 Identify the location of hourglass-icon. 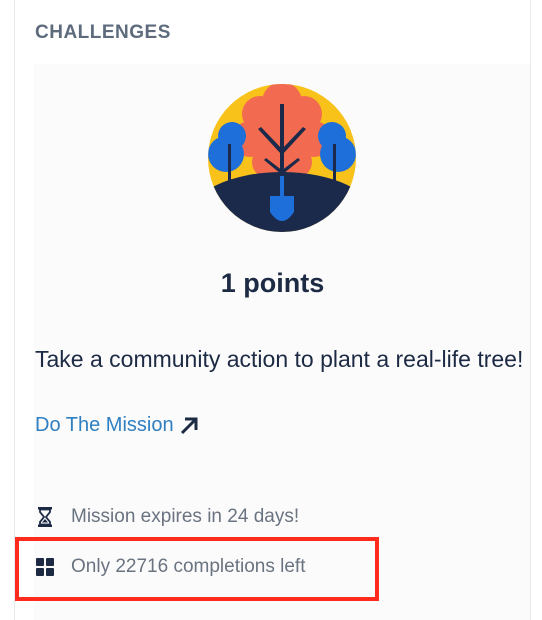
(45, 517).